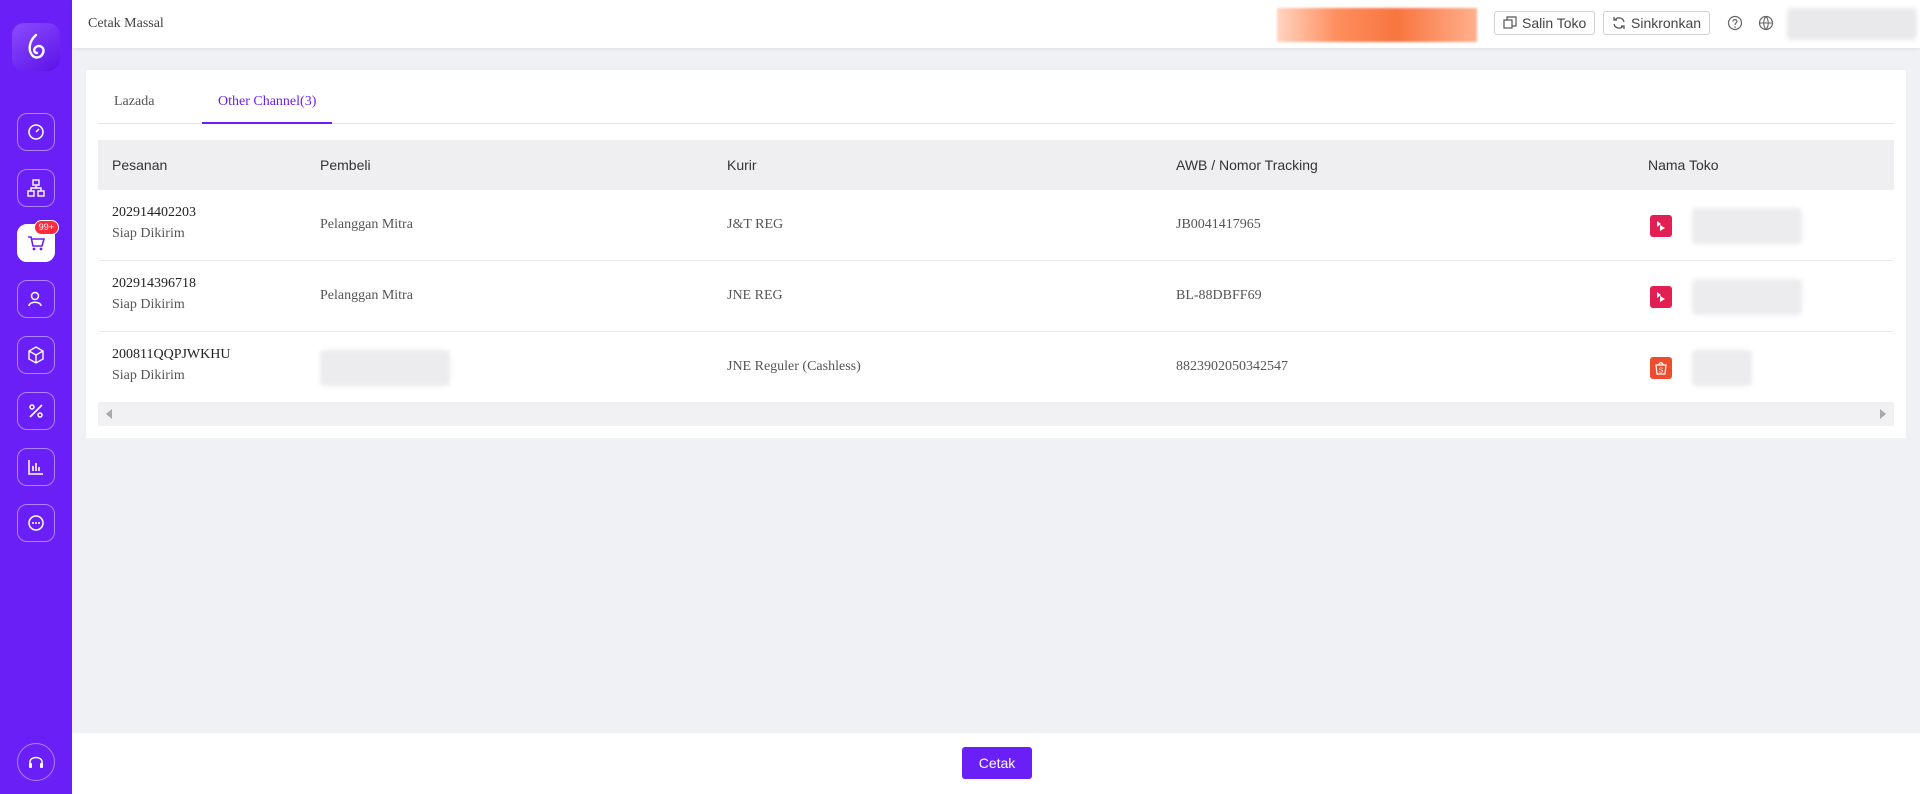 Image resolution: width=1920 pixels, height=794 pixels. What do you see at coordinates (140, 165) in the screenshot?
I see `col-order: Pesanan` at bounding box center [140, 165].